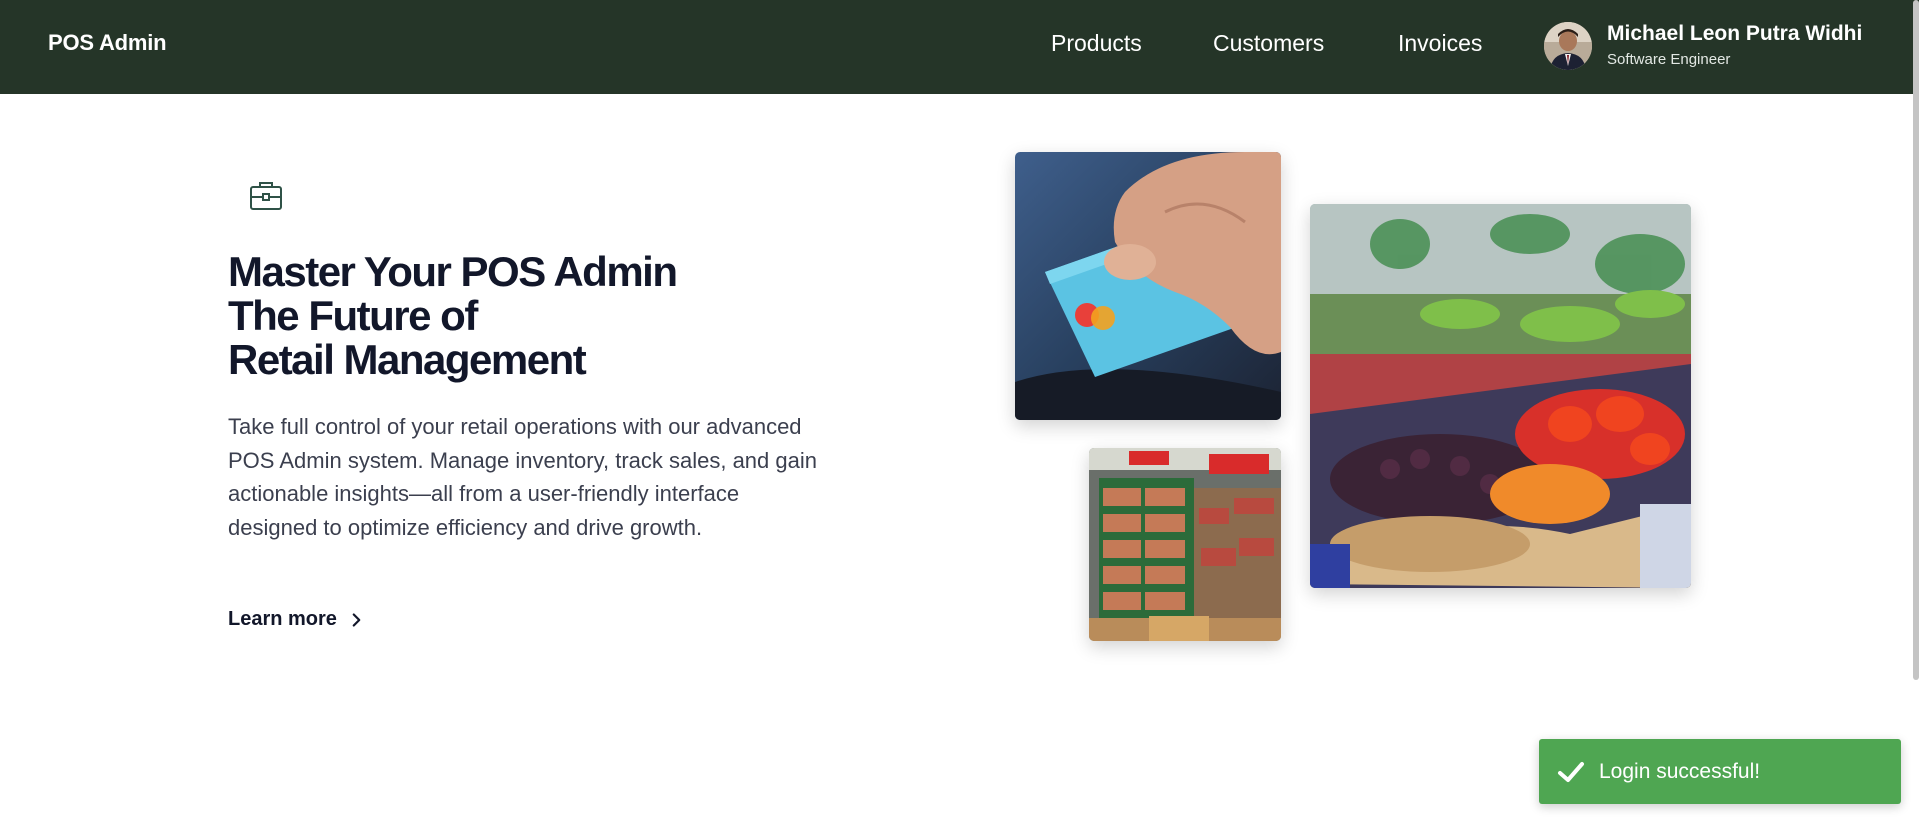  Describe the element at coordinates (1735, 33) in the screenshot. I see `user-name: Michael Leon Putra Widhi` at that location.